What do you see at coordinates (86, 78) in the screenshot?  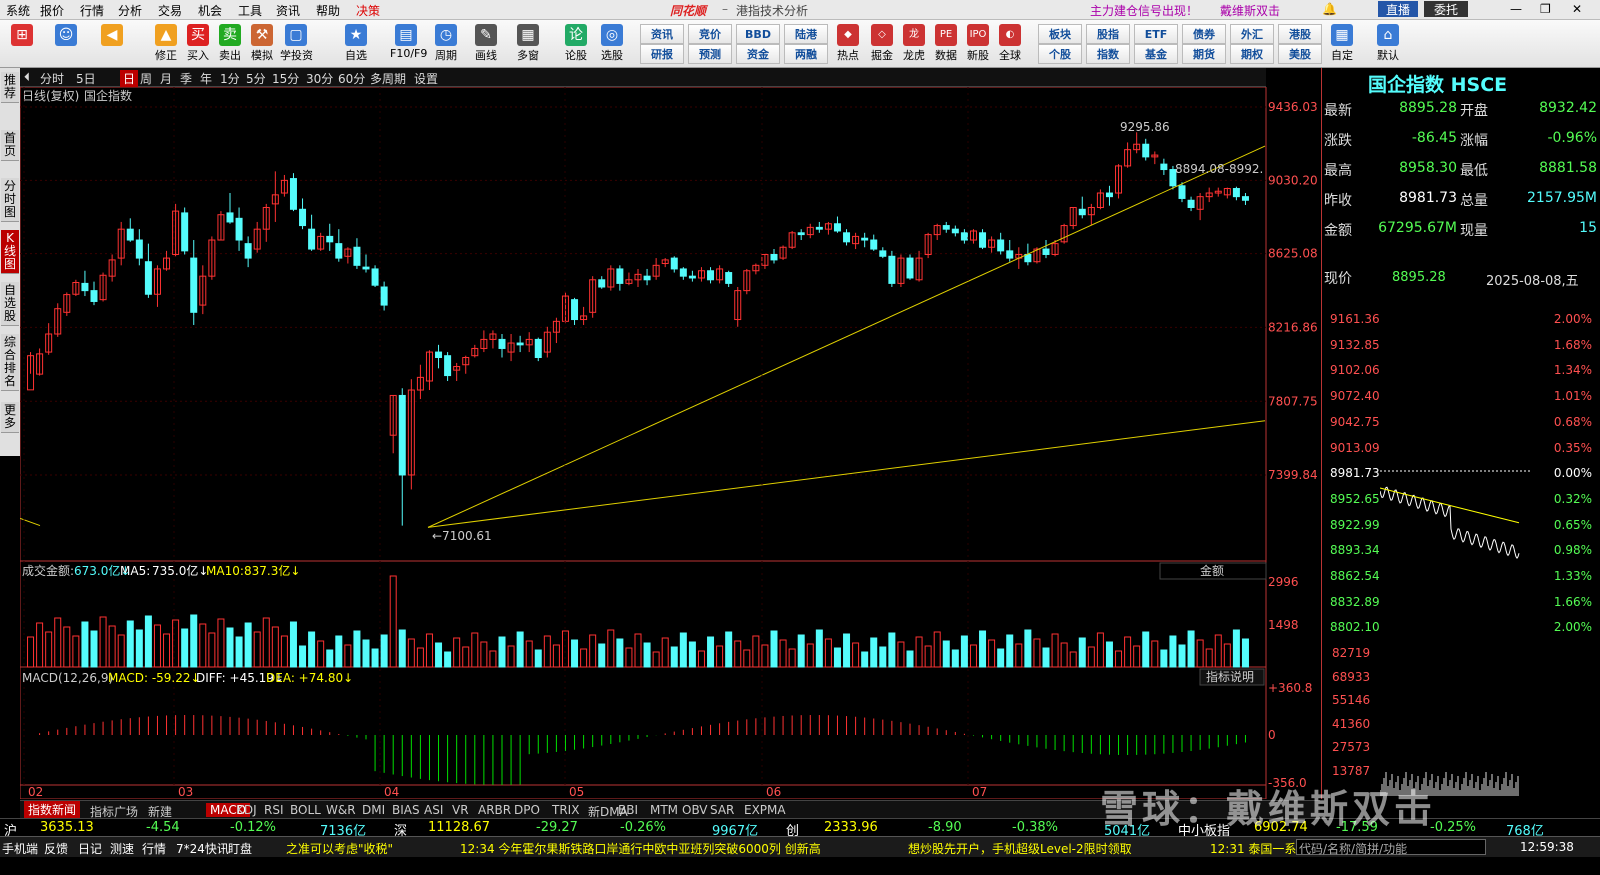 I see `period-1: 5日` at bounding box center [86, 78].